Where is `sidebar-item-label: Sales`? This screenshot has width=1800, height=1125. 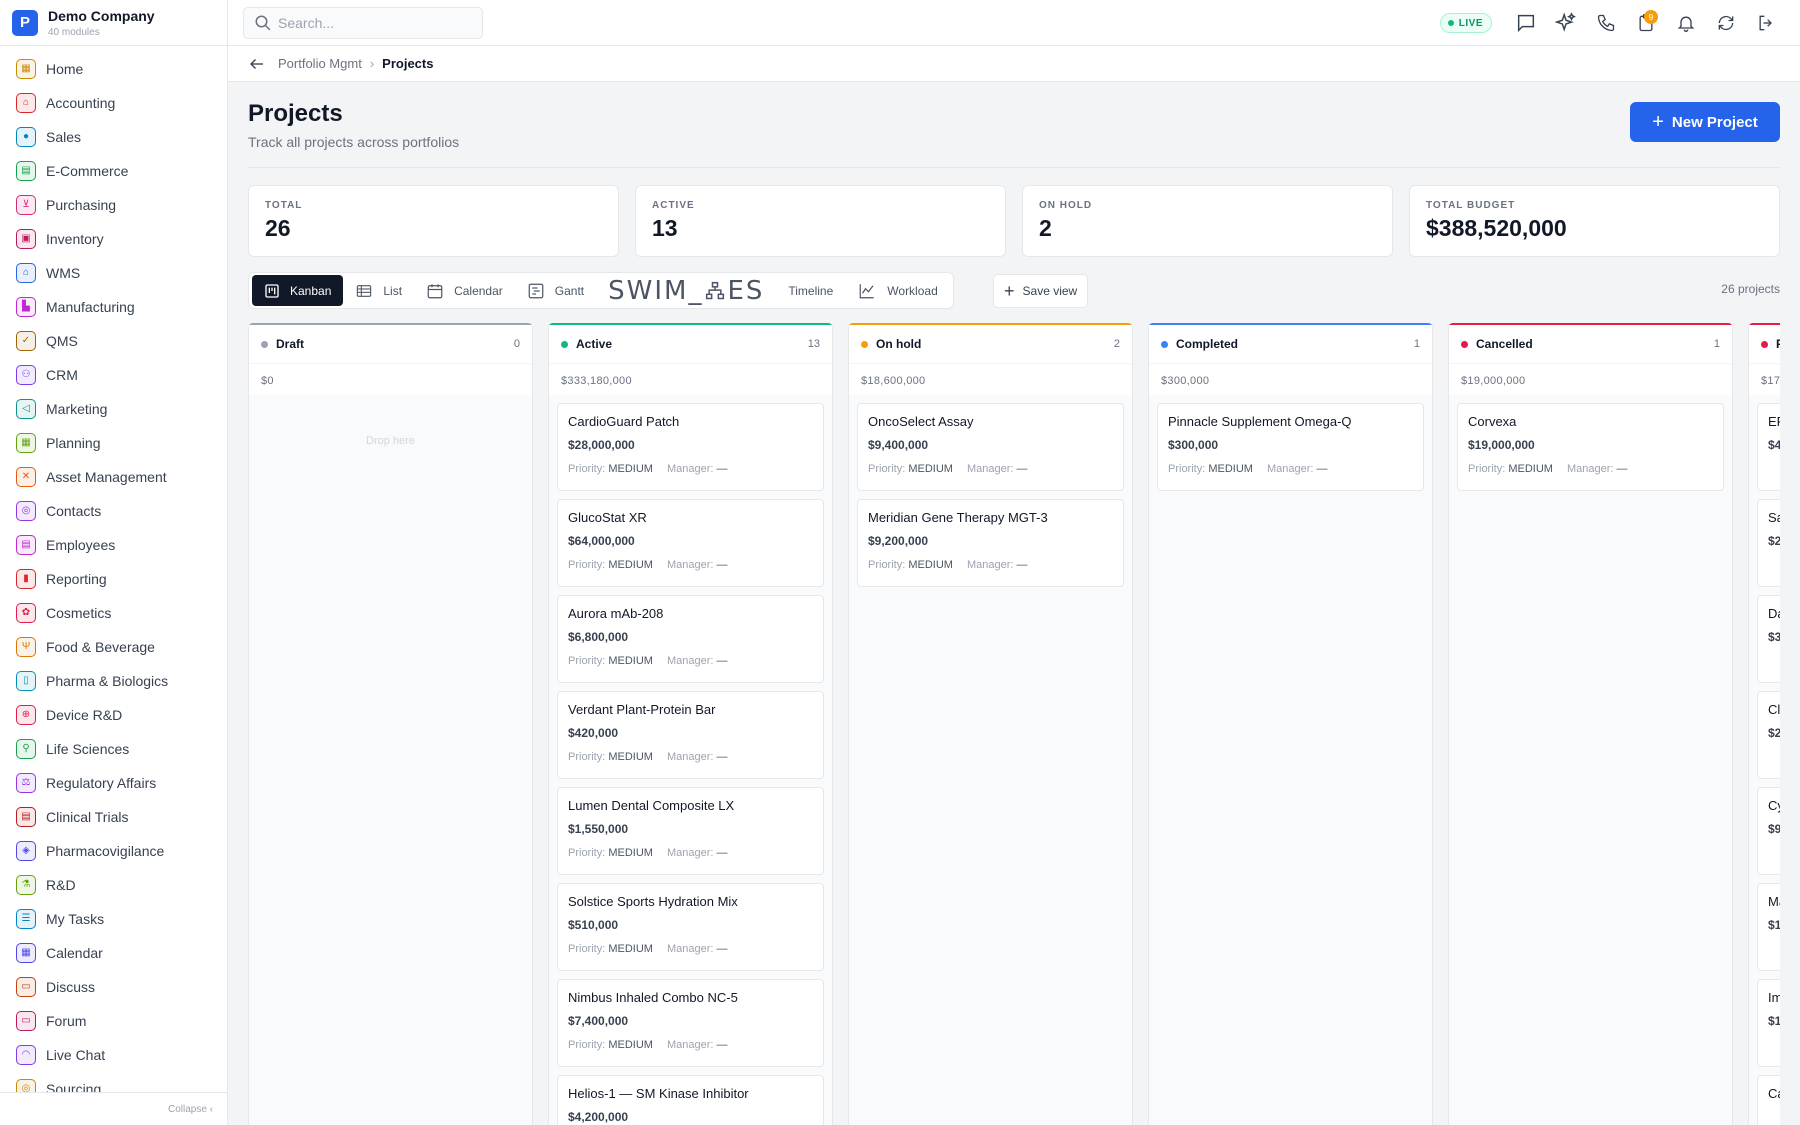
sidebar-item-label: Sales is located at coordinates (64, 137).